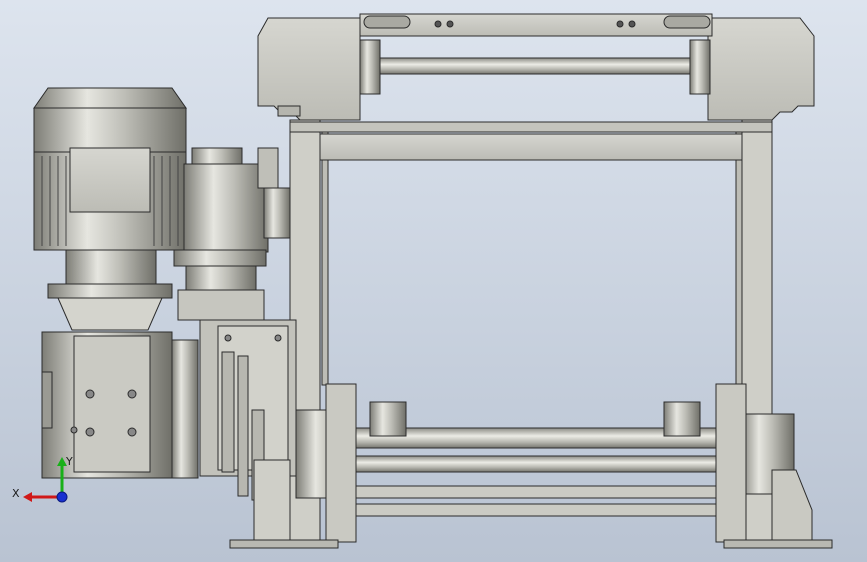 The width and height of the screenshot is (867, 562). Describe the element at coordinates (792, 506) in the screenshot. I see `lower-support-right` at that location.